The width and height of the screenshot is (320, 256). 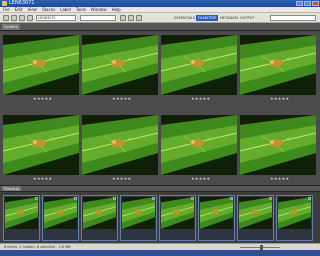 What do you see at coordinates (293, 18) in the screenshot?
I see `search-input` at bounding box center [293, 18].